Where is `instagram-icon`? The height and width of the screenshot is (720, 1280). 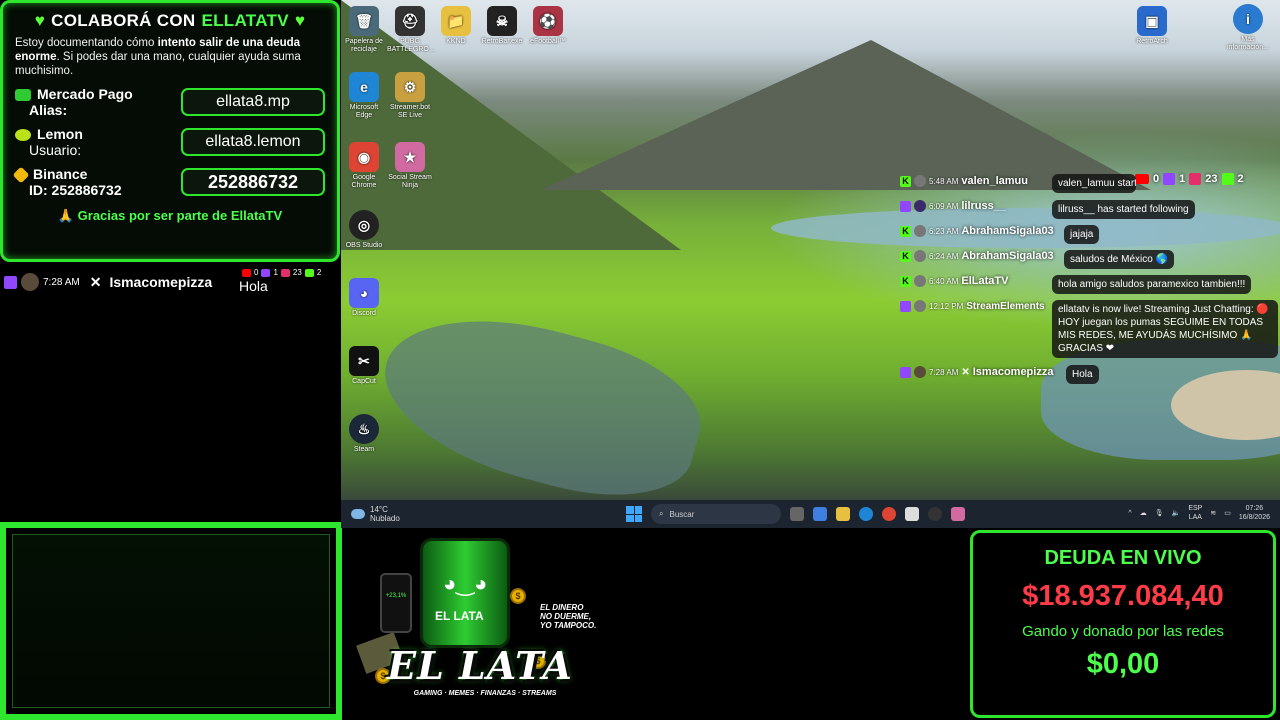
instagram-icon is located at coordinates (285, 272).